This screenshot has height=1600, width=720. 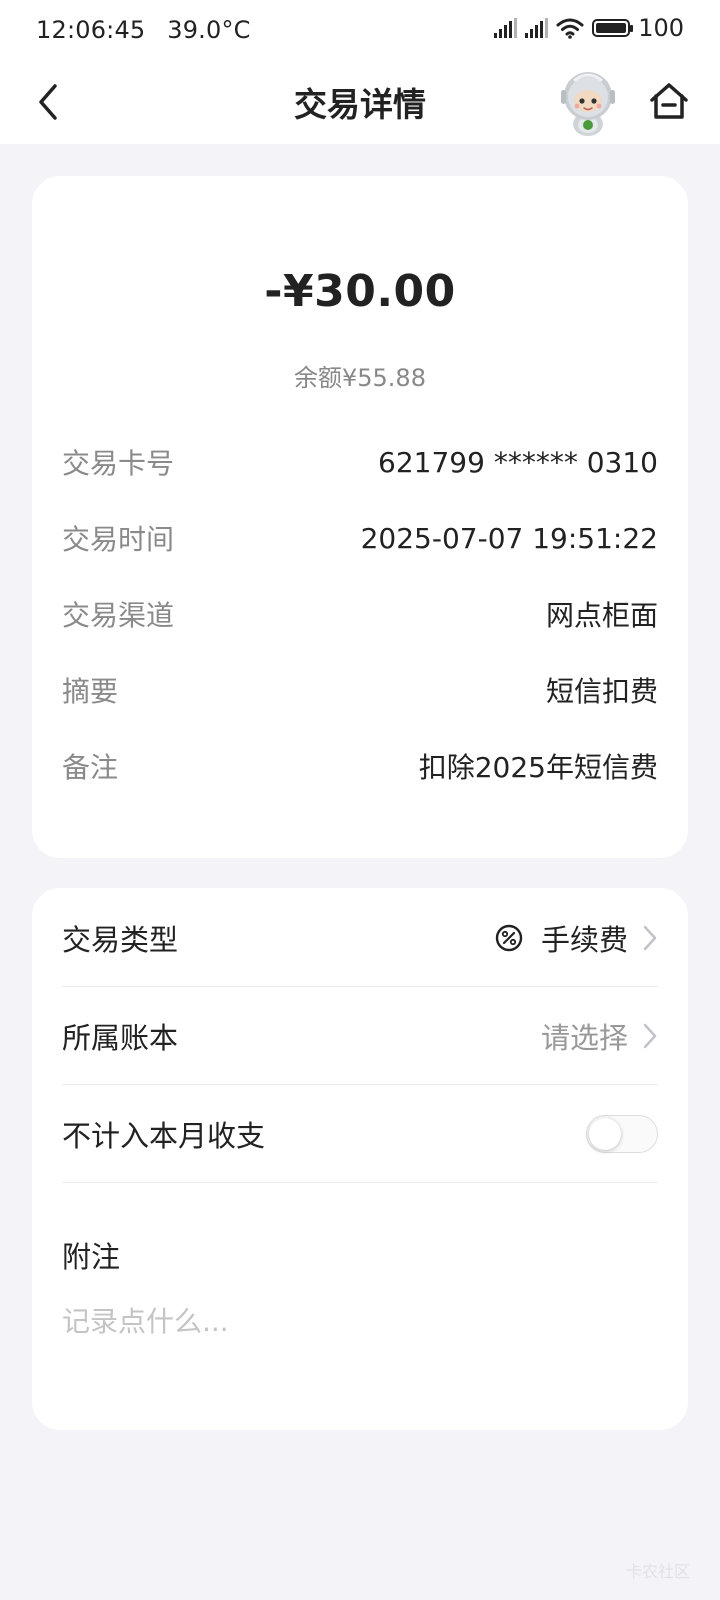 I want to click on transaction-type-value-group: 手续费, so click(x=576, y=938).